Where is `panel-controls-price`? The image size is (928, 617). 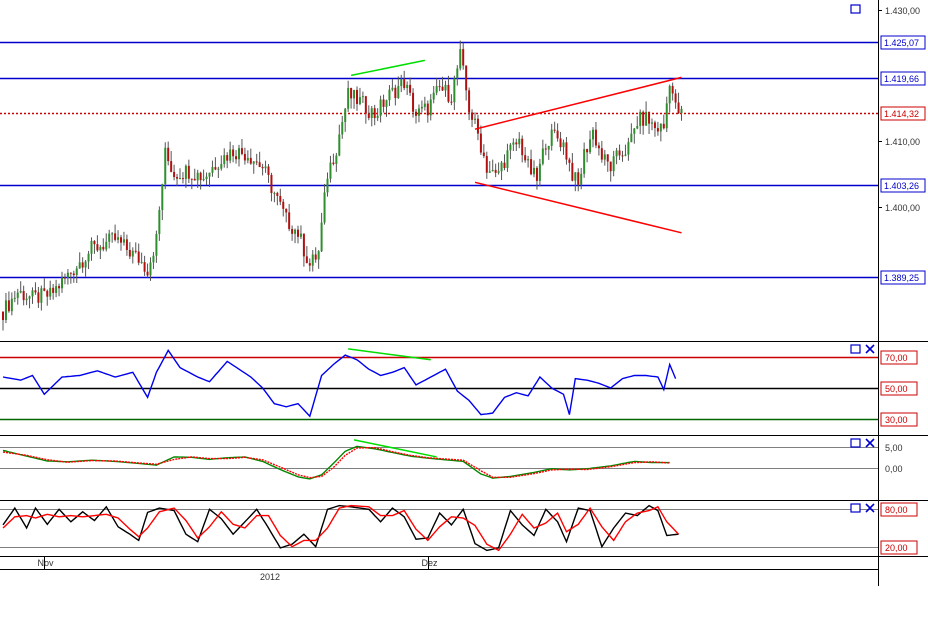
panel-controls-price is located at coordinates (855, 9).